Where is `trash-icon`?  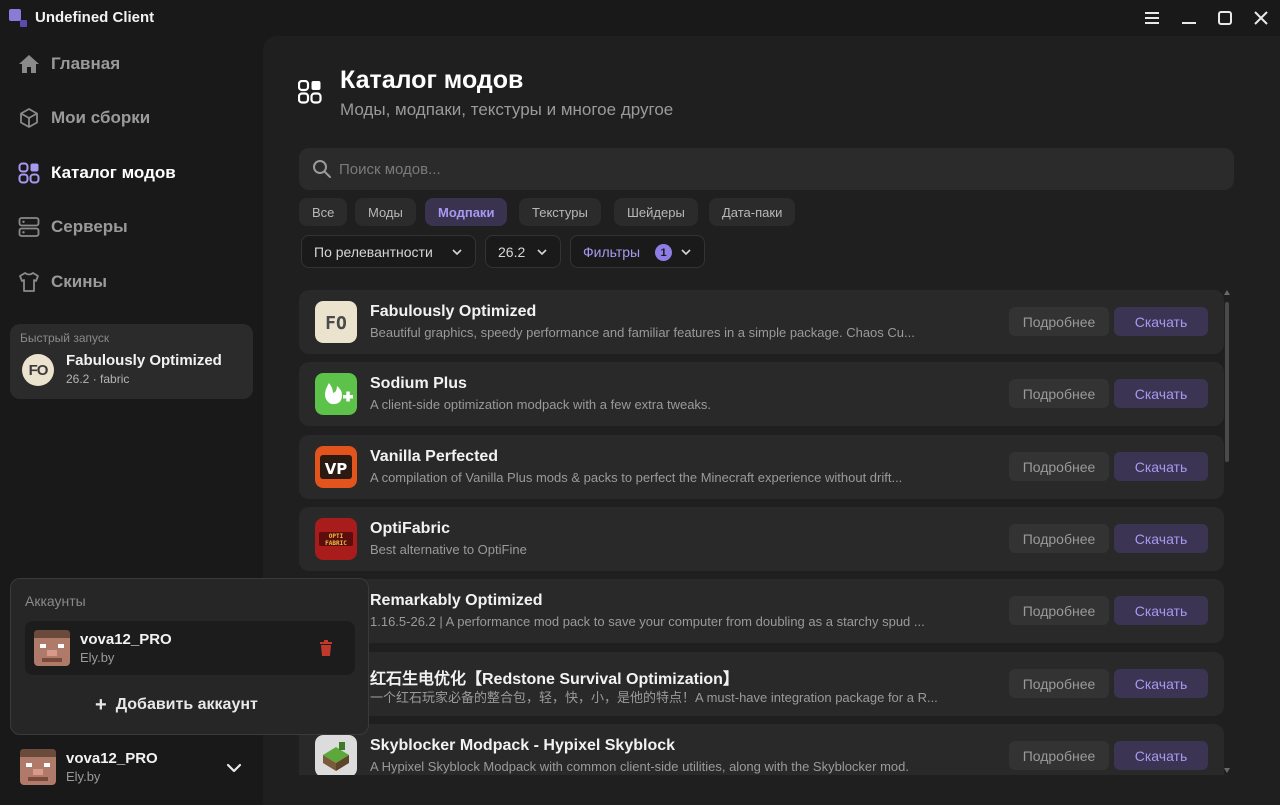 trash-icon is located at coordinates (326, 648).